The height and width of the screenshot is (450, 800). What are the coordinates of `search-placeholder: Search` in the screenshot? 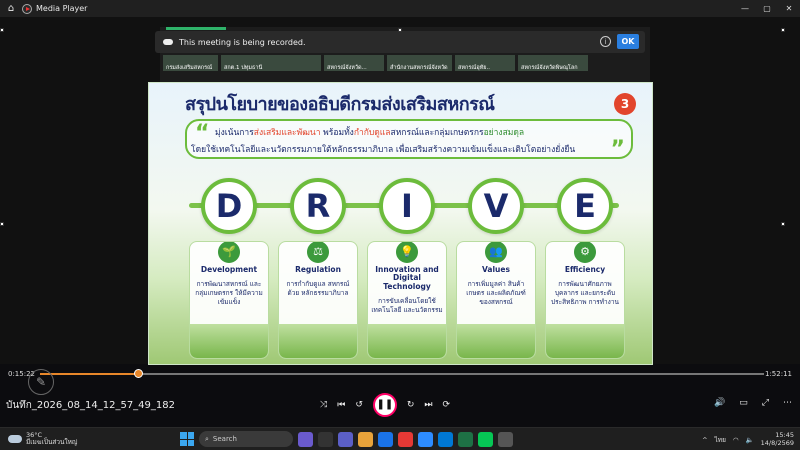 It's located at (224, 439).